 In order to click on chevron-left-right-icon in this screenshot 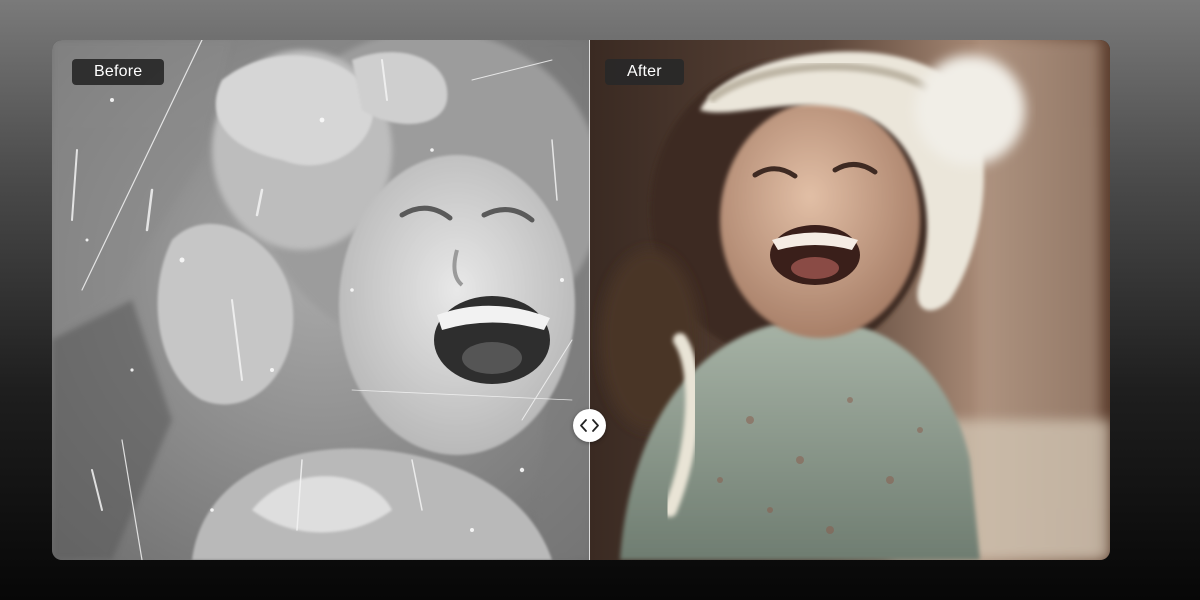, I will do `click(589, 425)`.